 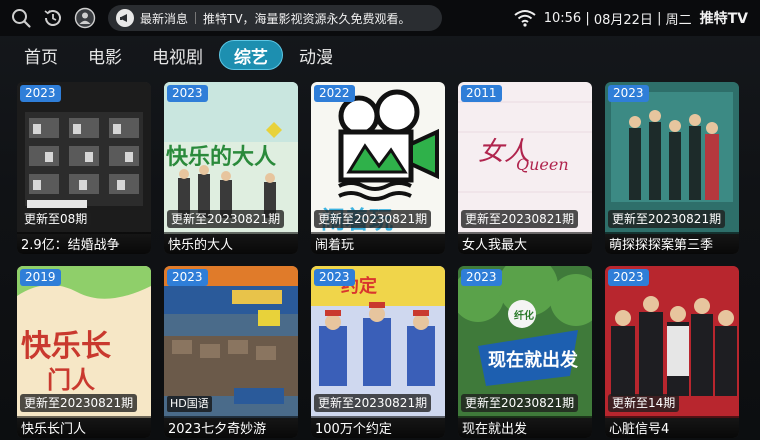 I want to click on divider, so click(x=196, y=18).